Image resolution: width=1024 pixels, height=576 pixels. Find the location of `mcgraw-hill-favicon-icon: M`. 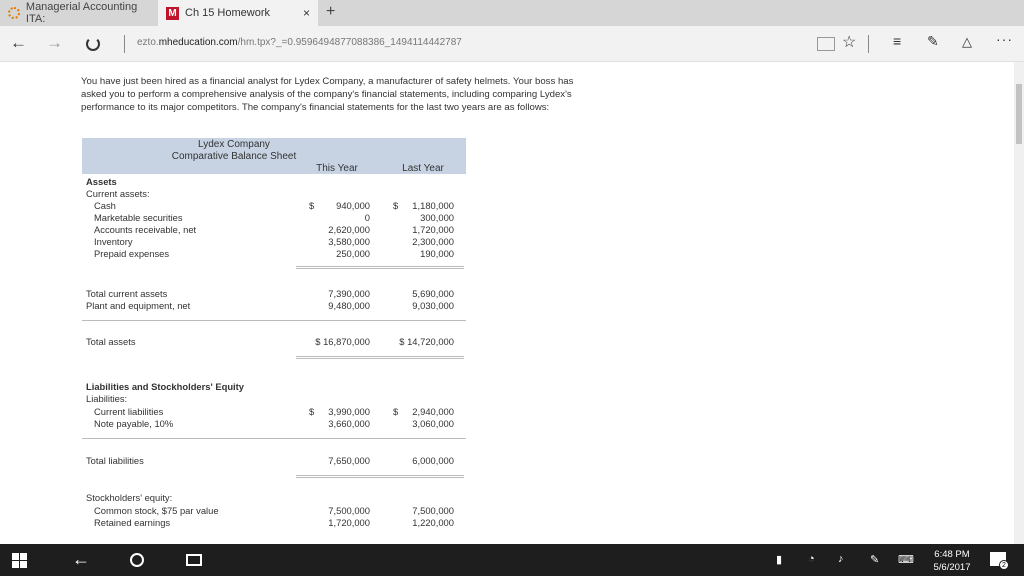

mcgraw-hill-favicon-icon: M is located at coordinates (172, 13).